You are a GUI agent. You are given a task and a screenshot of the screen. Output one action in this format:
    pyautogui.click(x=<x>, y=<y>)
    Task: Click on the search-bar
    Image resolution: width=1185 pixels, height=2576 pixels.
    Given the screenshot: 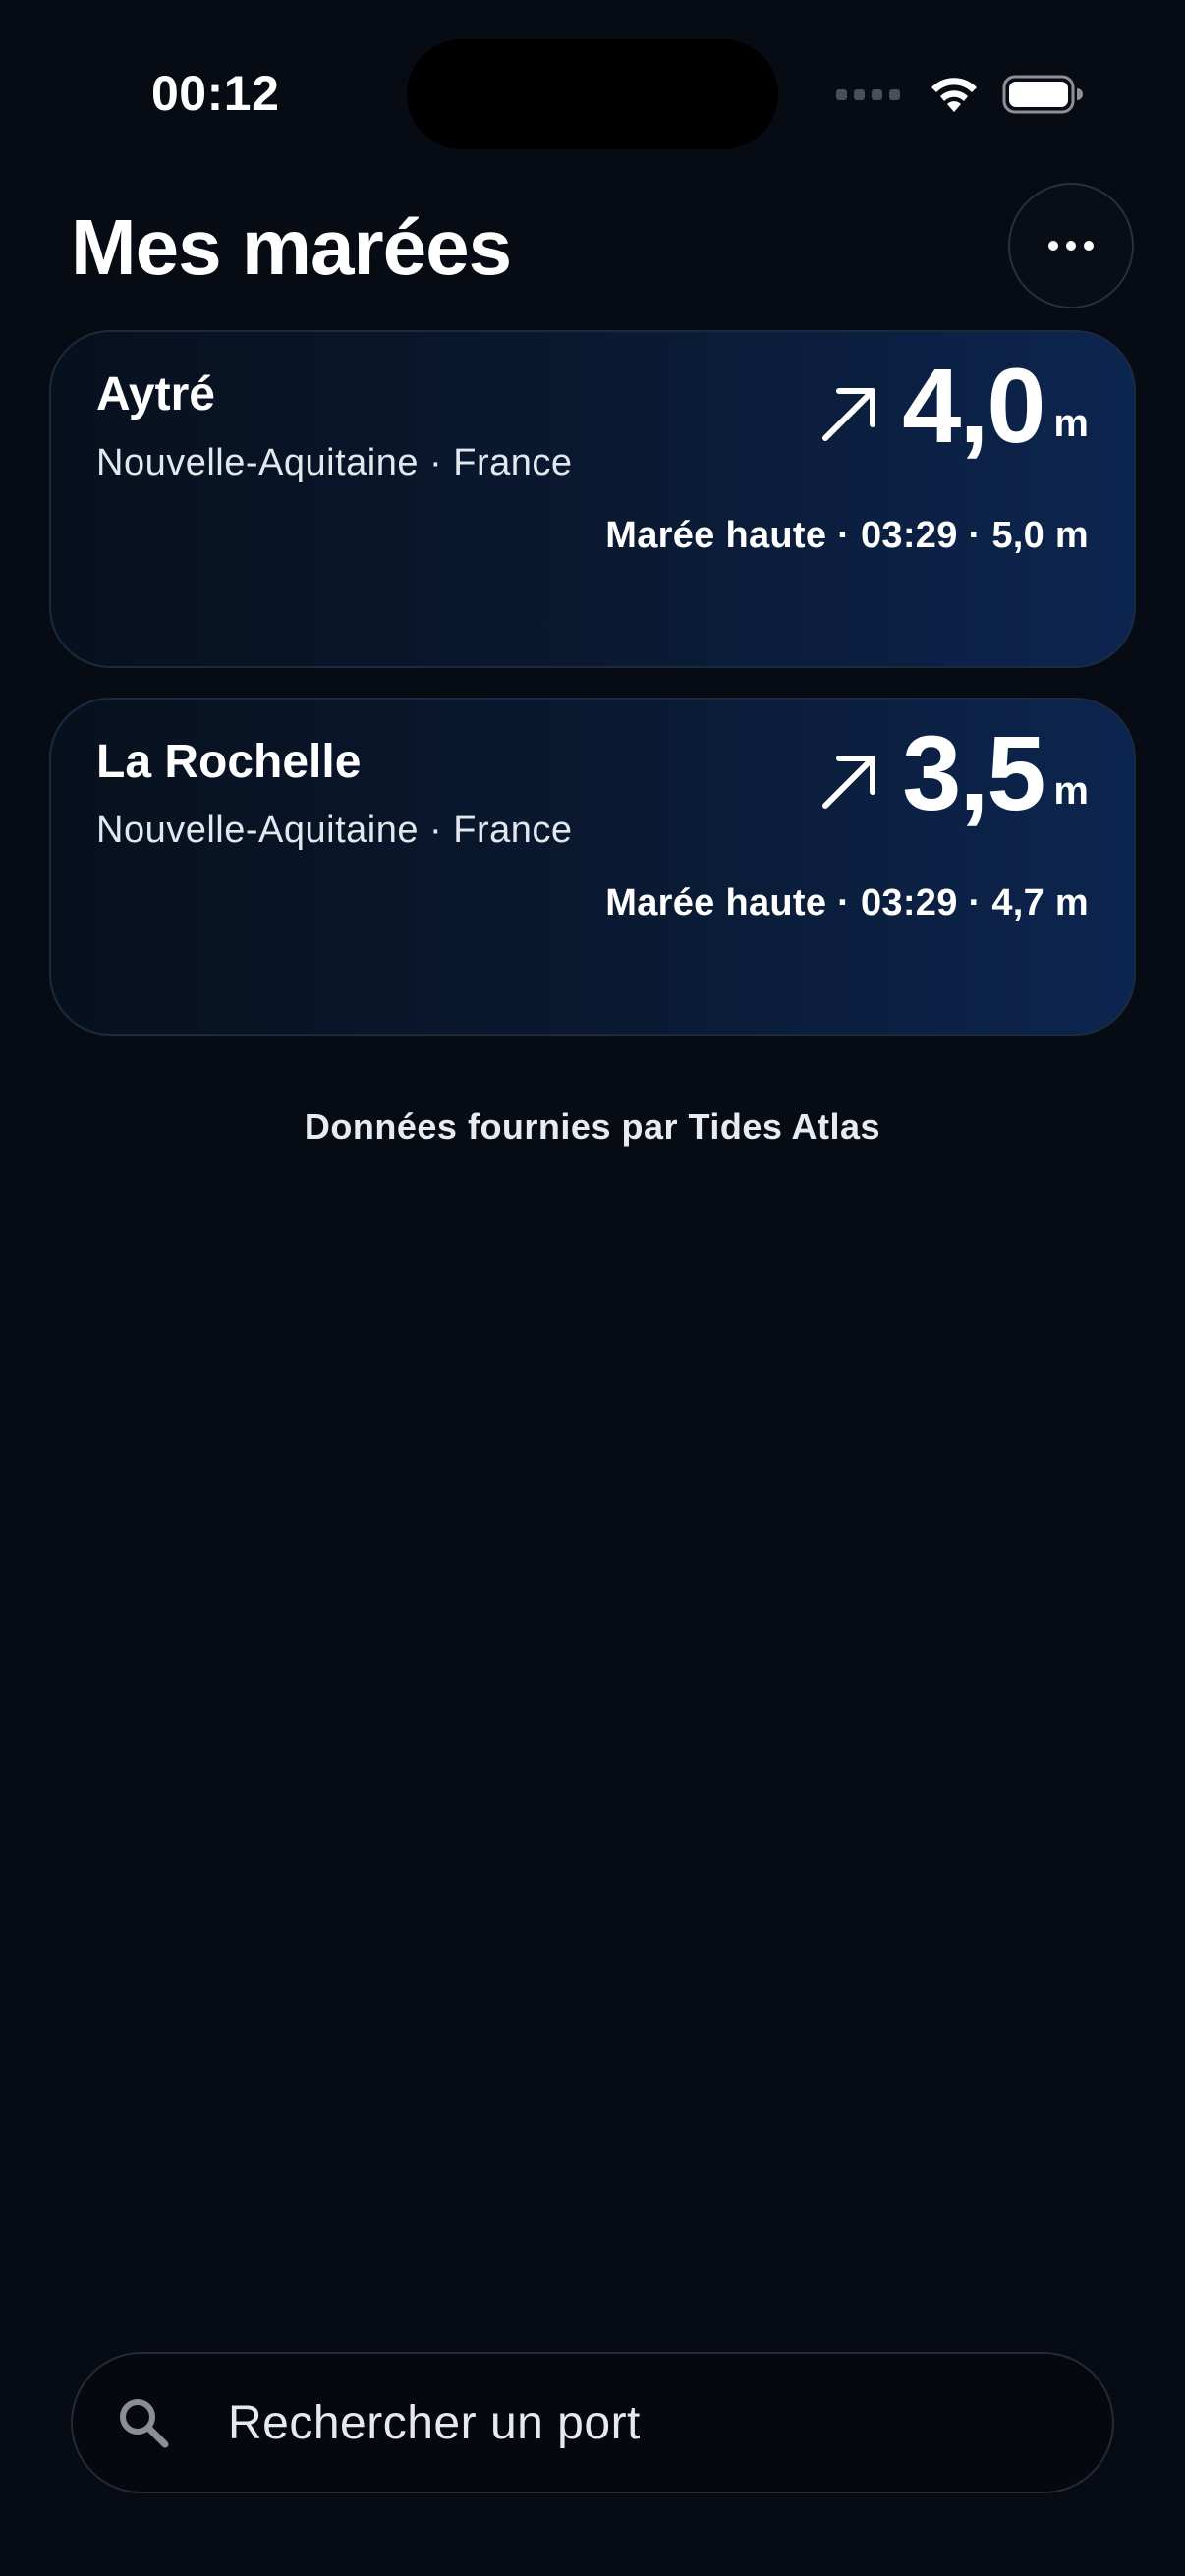 What is the action you would take?
    pyautogui.click(x=592, y=2422)
    